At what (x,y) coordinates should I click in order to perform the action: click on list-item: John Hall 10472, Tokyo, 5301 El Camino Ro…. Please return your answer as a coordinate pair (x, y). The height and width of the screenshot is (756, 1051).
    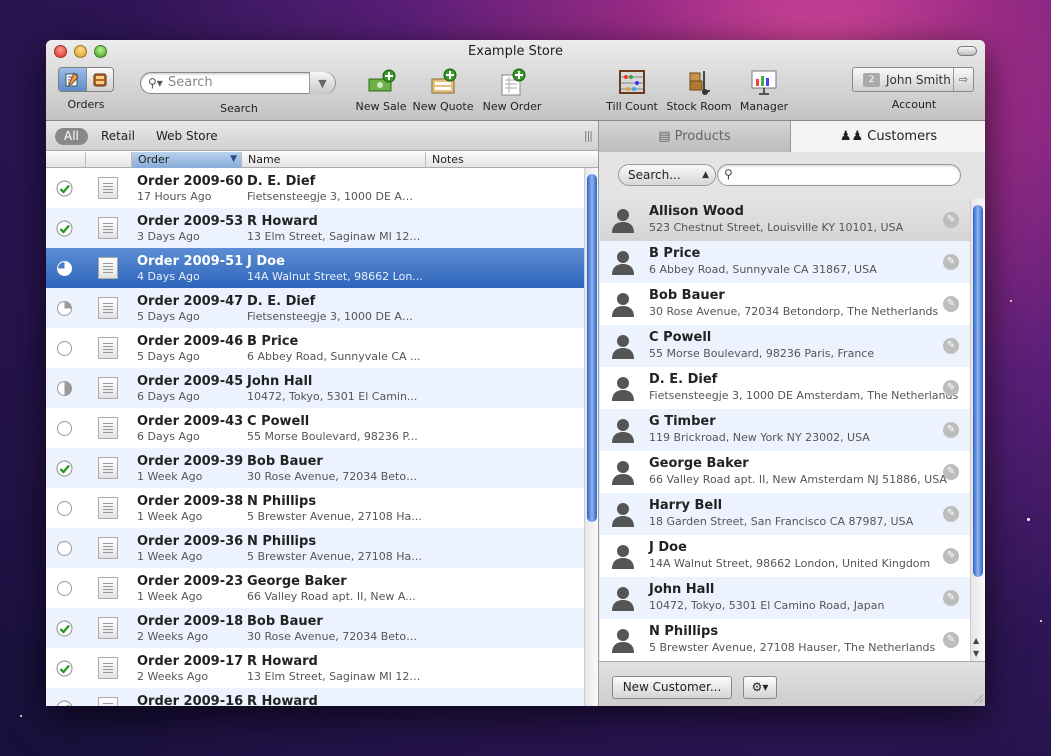
    Looking at the image, I should click on (785, 598).